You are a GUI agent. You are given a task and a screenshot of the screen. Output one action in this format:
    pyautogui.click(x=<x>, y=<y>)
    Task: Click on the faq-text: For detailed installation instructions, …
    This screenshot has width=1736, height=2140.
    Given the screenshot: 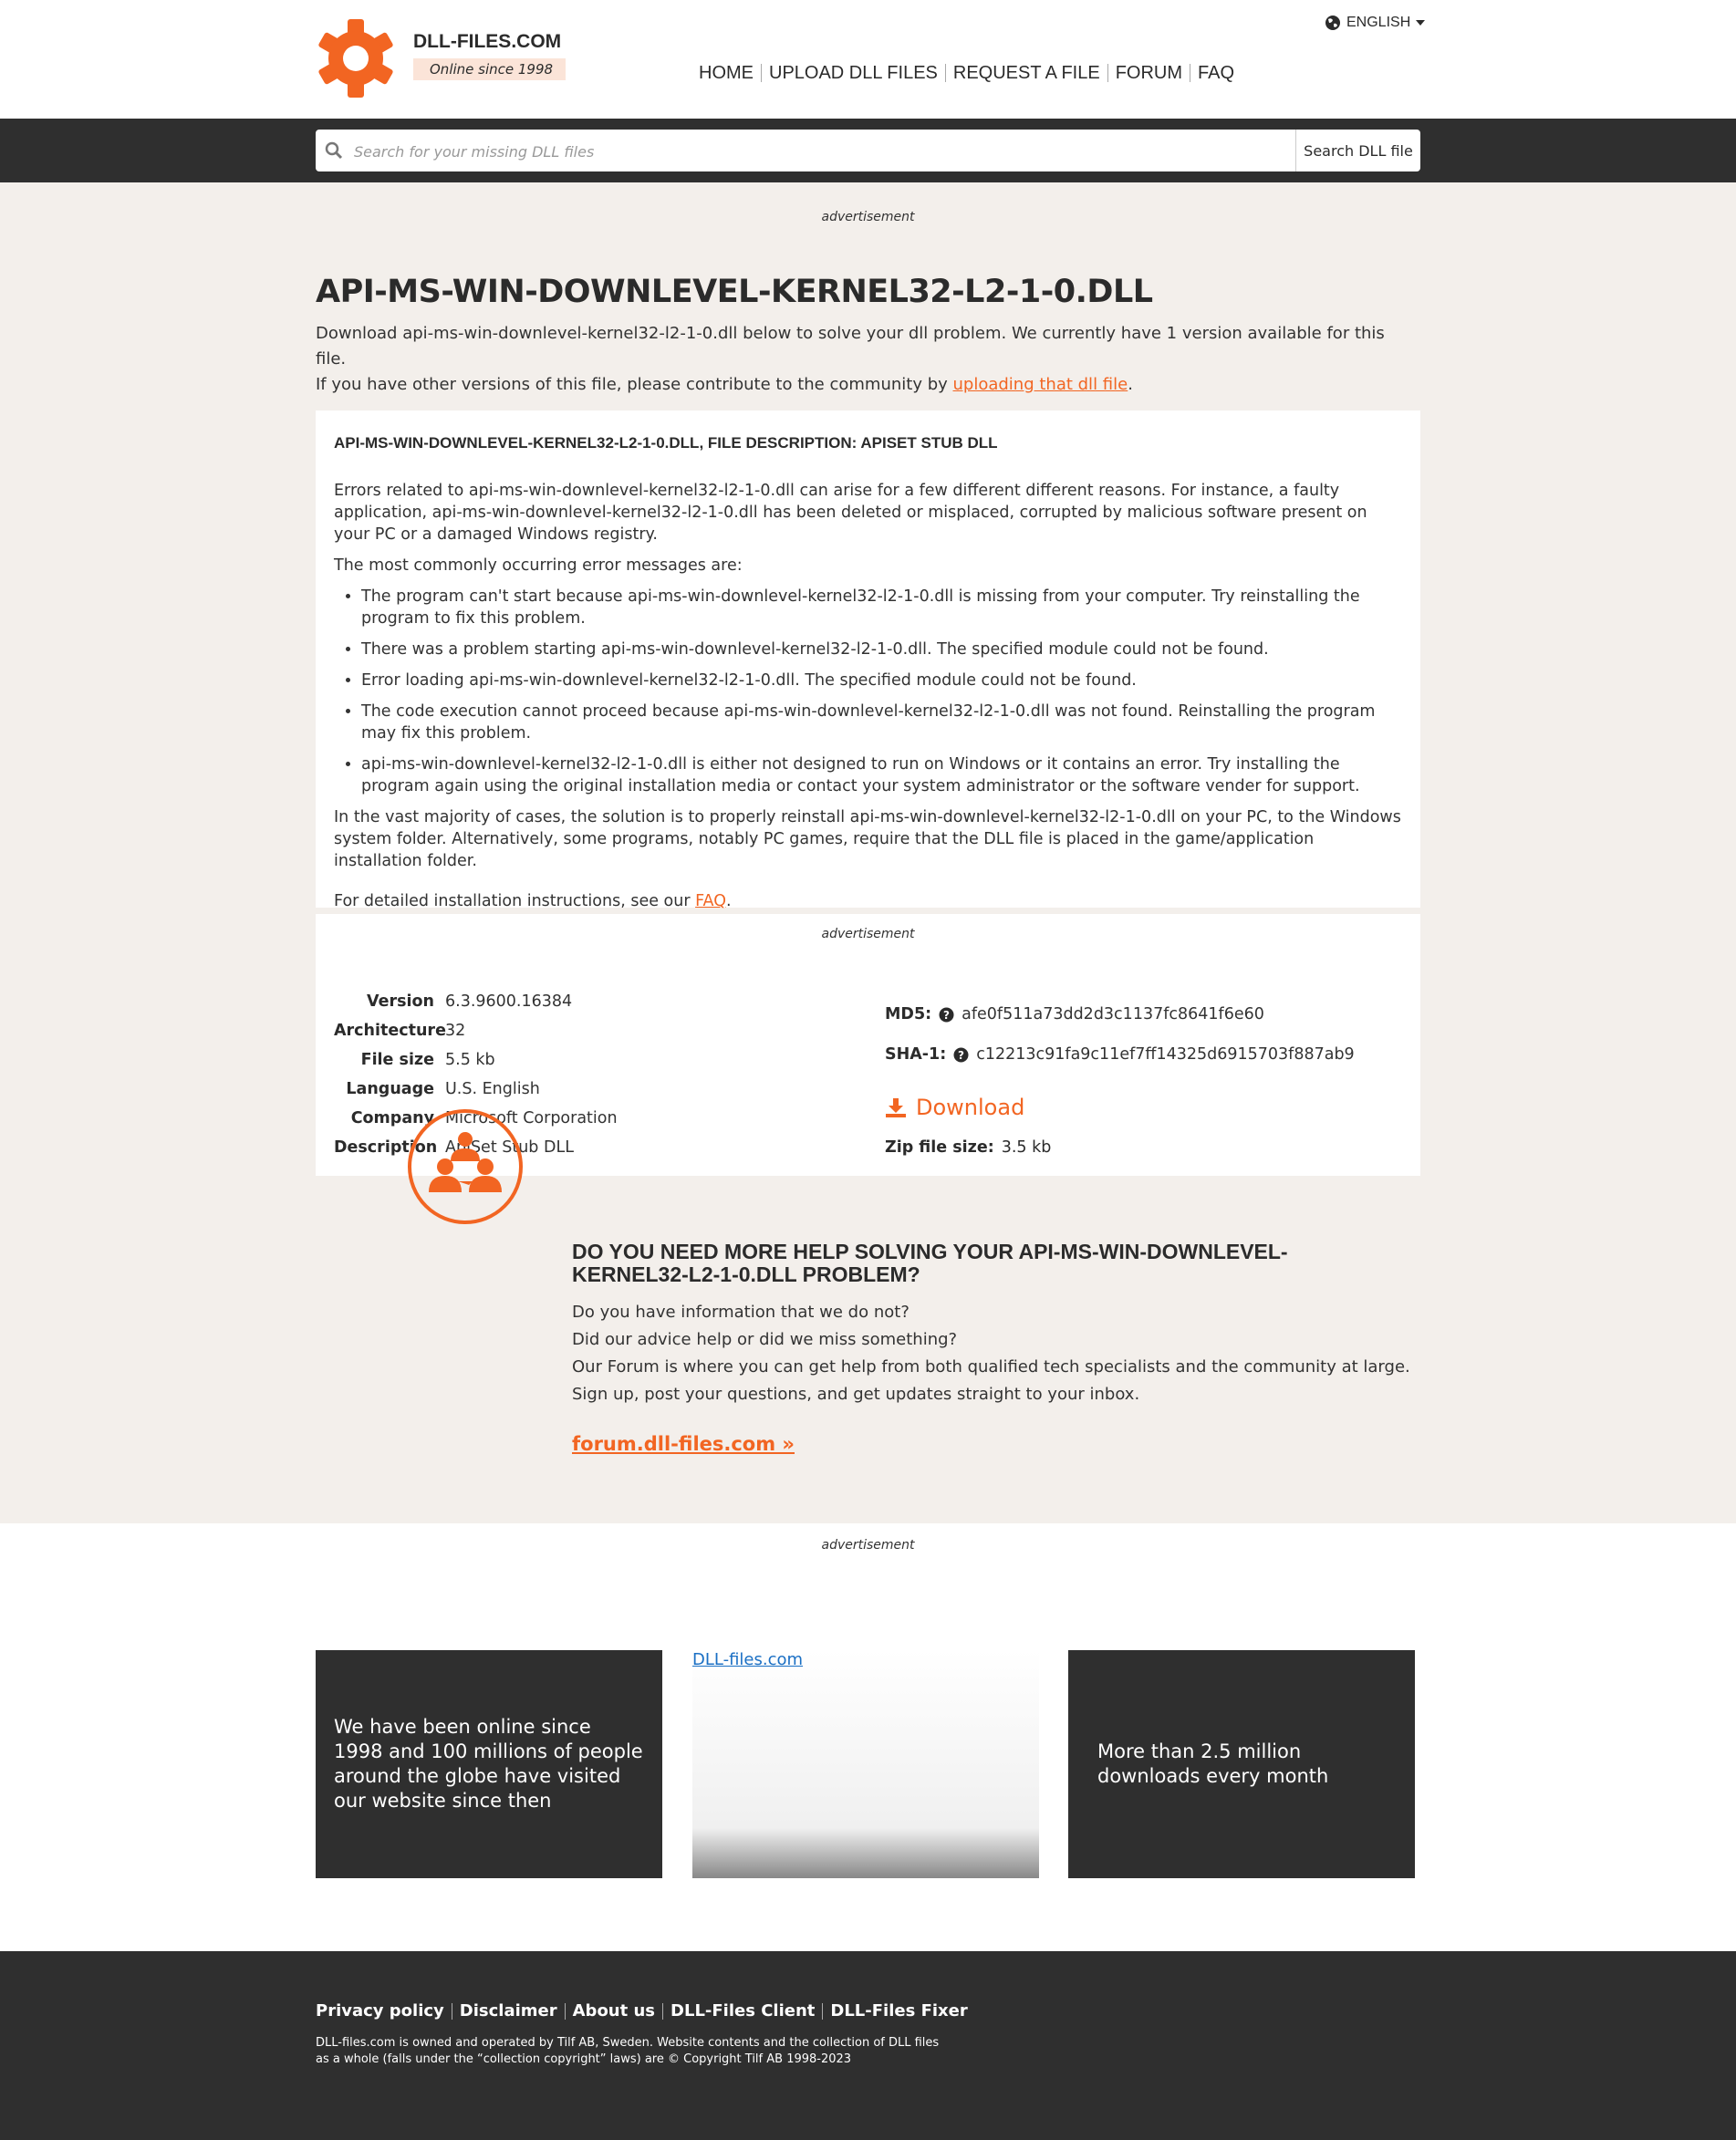 What is the action you would take?
    pyautogui.click(x=515, y=901)
    